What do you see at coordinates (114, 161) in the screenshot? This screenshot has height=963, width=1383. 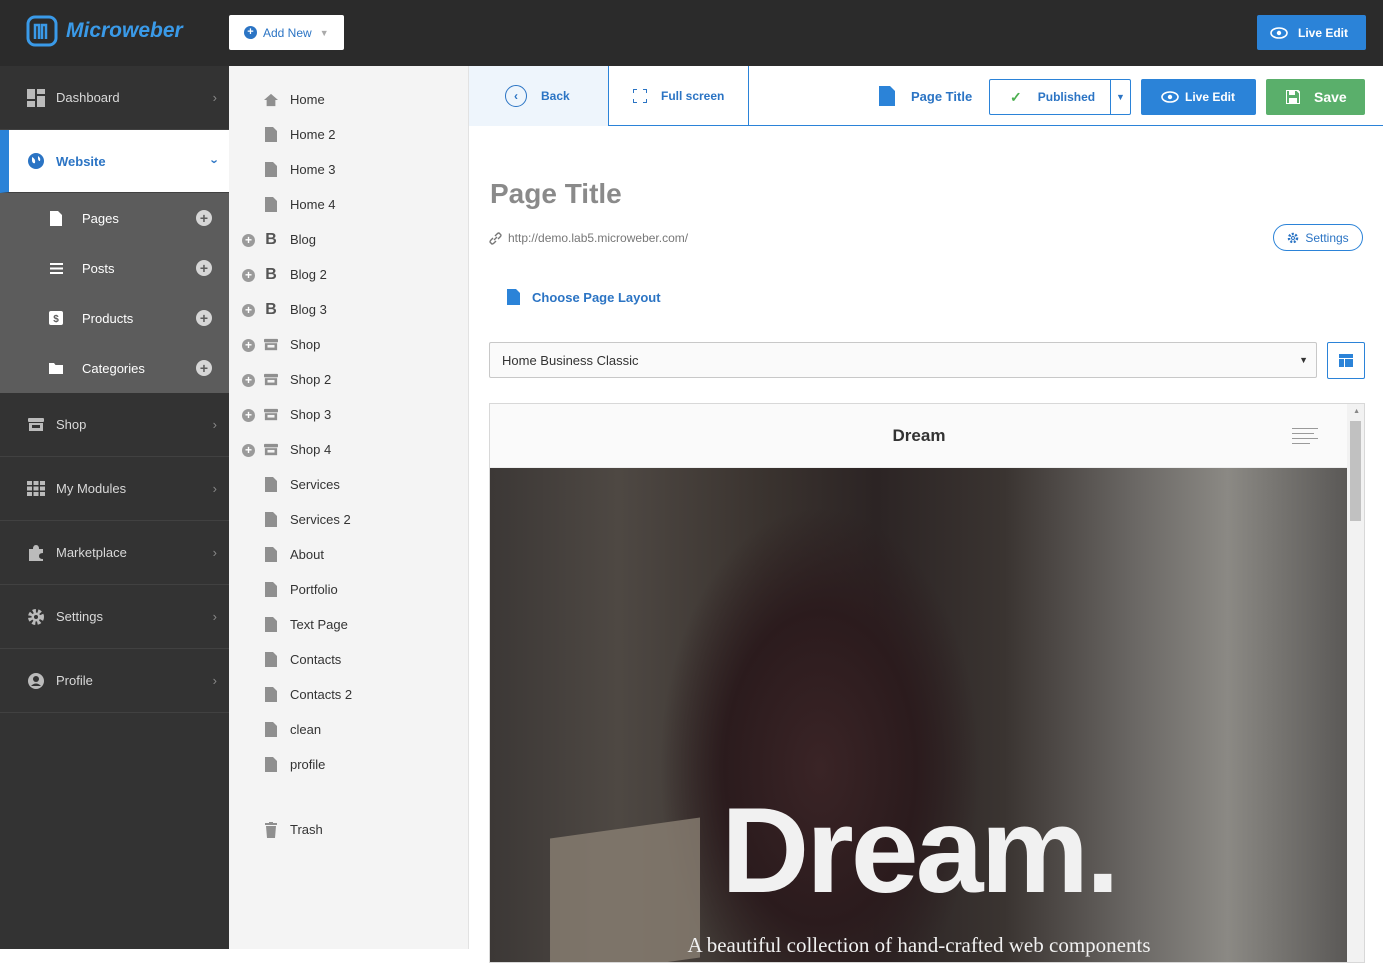 I see `sidebar-item-website: Website ›` at bounding box center [114, 161].